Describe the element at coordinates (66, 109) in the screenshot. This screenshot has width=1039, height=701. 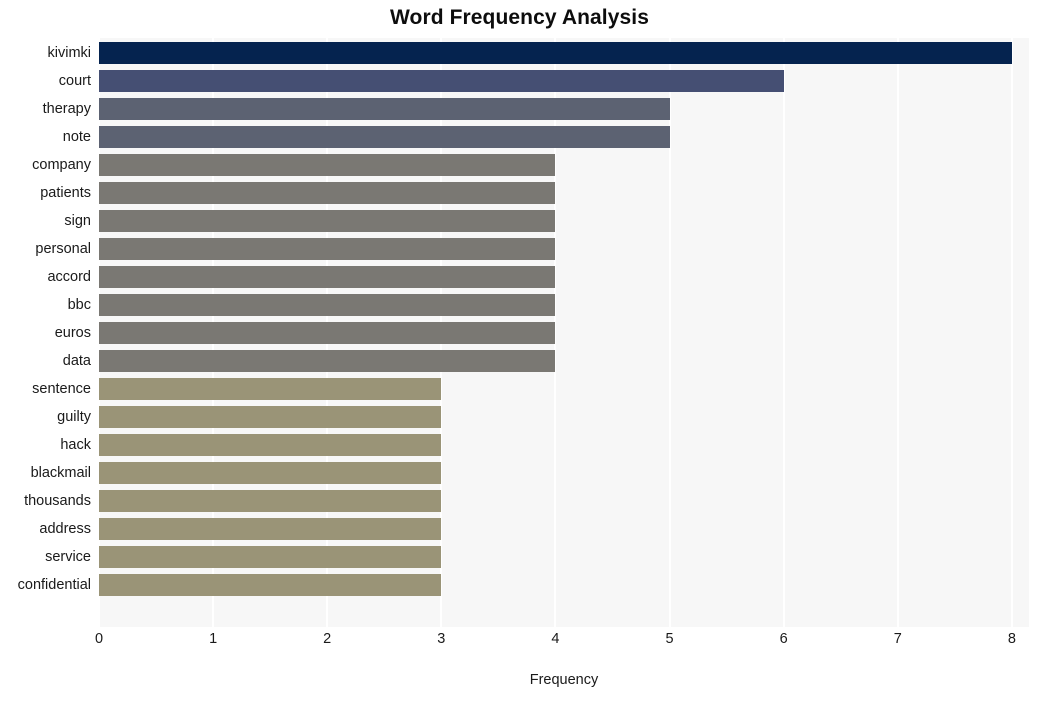
I see `y-tick-label-therapy: therapy` at that location.